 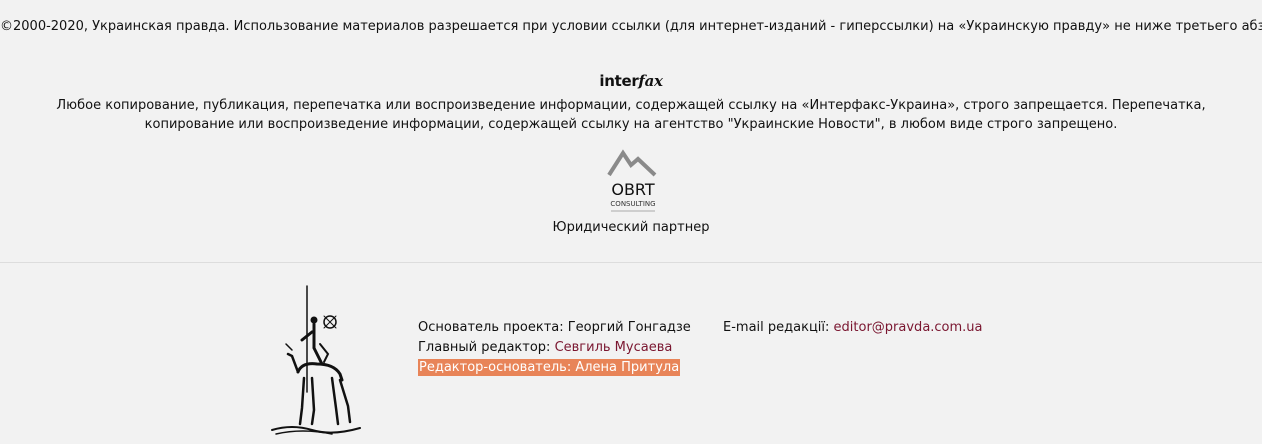 I want to click on obrt-logo-title: OBRT, so click(x=633, y=189).